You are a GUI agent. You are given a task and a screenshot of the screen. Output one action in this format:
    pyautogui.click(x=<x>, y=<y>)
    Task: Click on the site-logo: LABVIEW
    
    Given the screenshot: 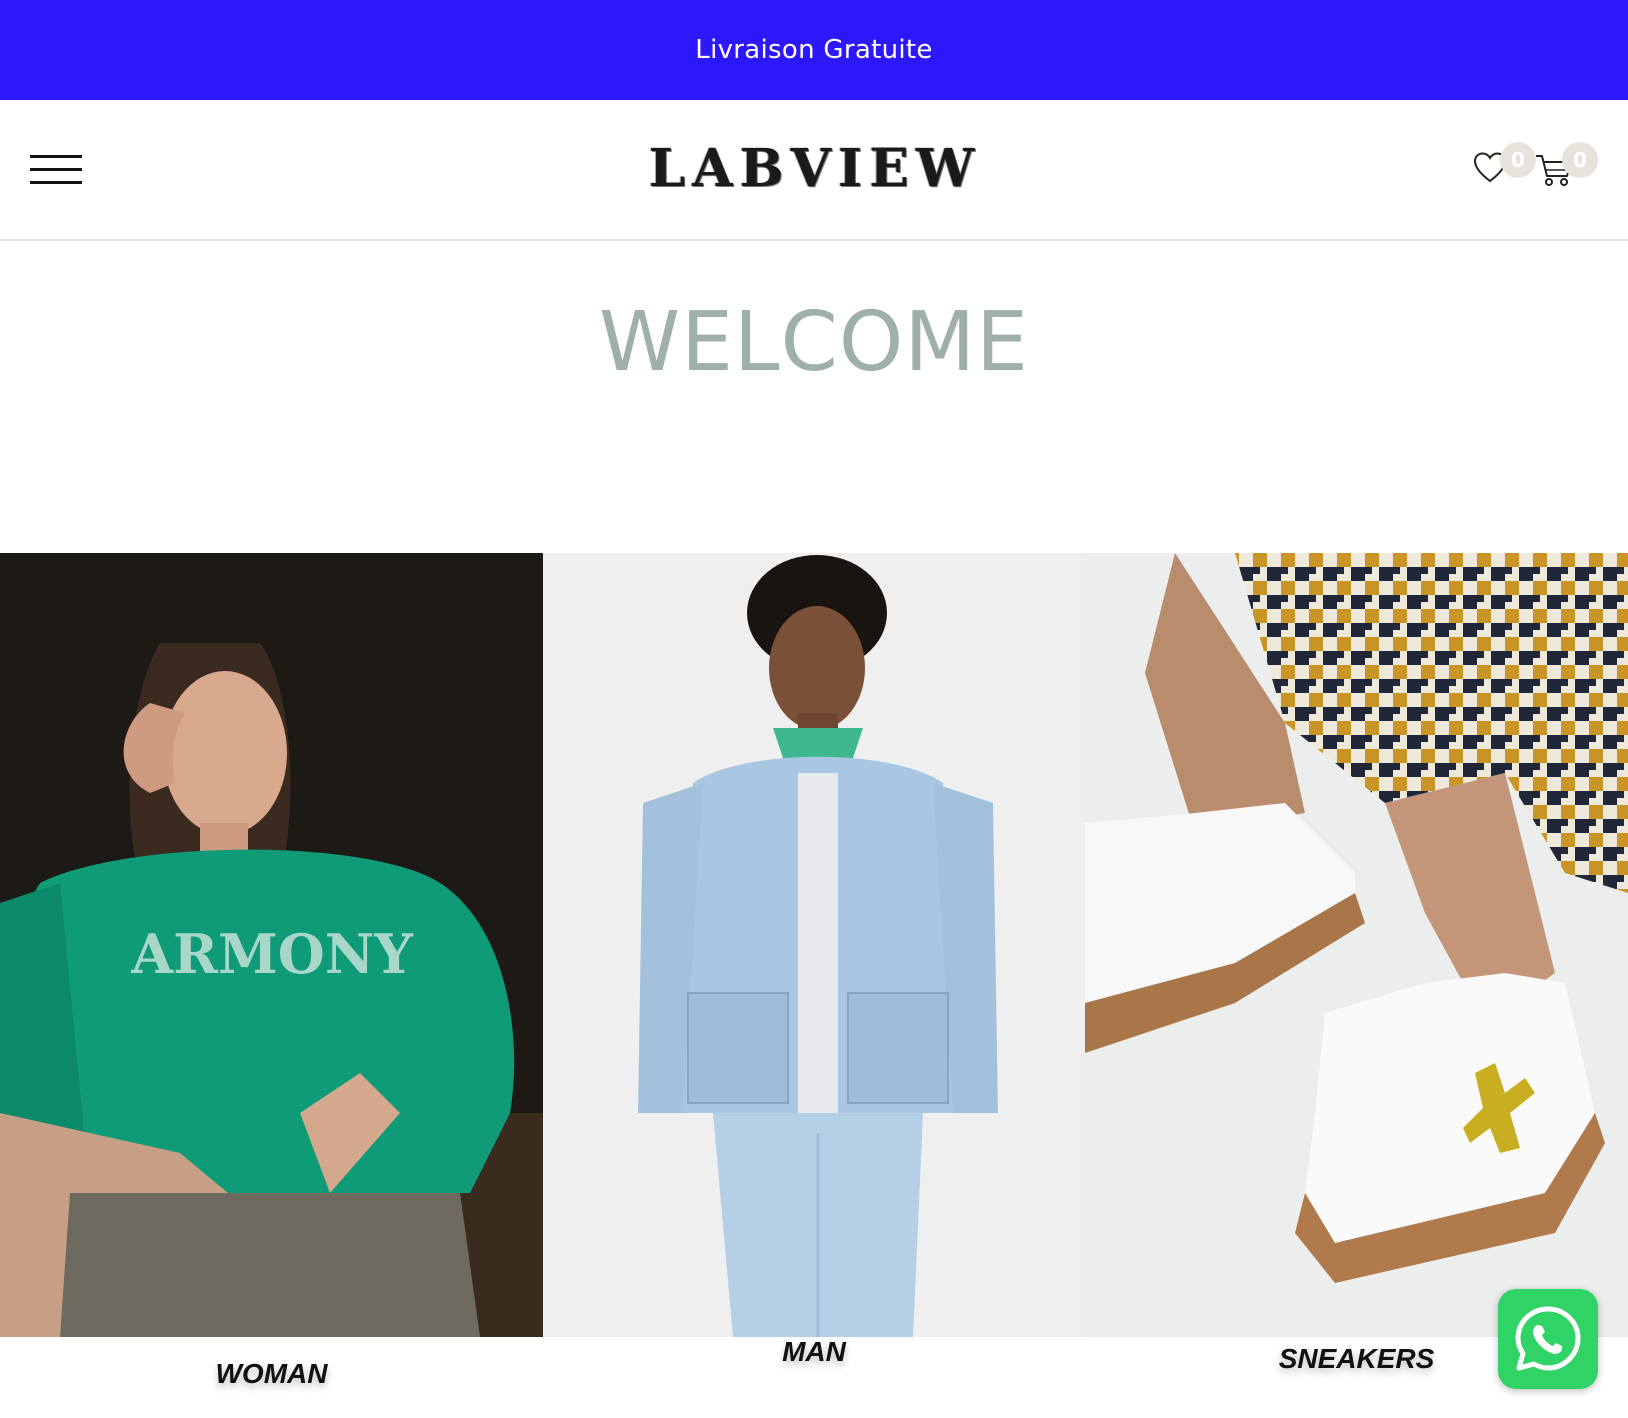 What is the action you would take?
    pyautogui.click(x=815, y=168)
    